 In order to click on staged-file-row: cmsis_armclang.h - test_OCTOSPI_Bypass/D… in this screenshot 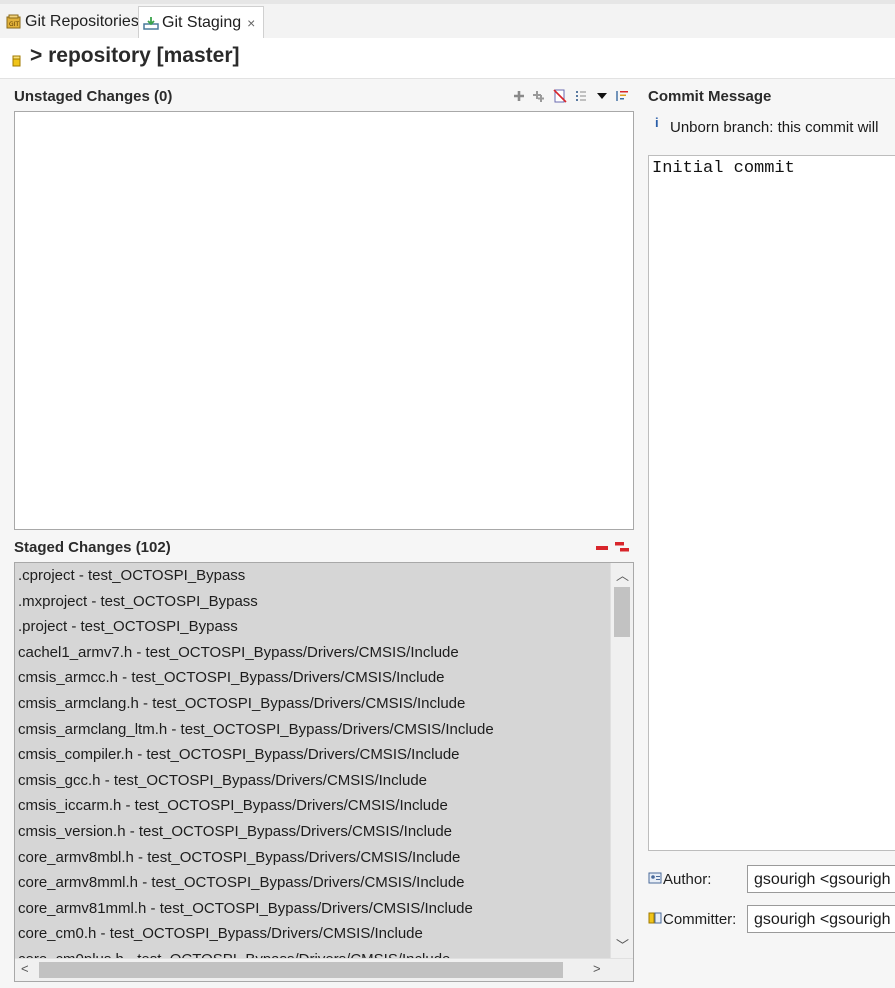, I will do `click(313, 704)`.